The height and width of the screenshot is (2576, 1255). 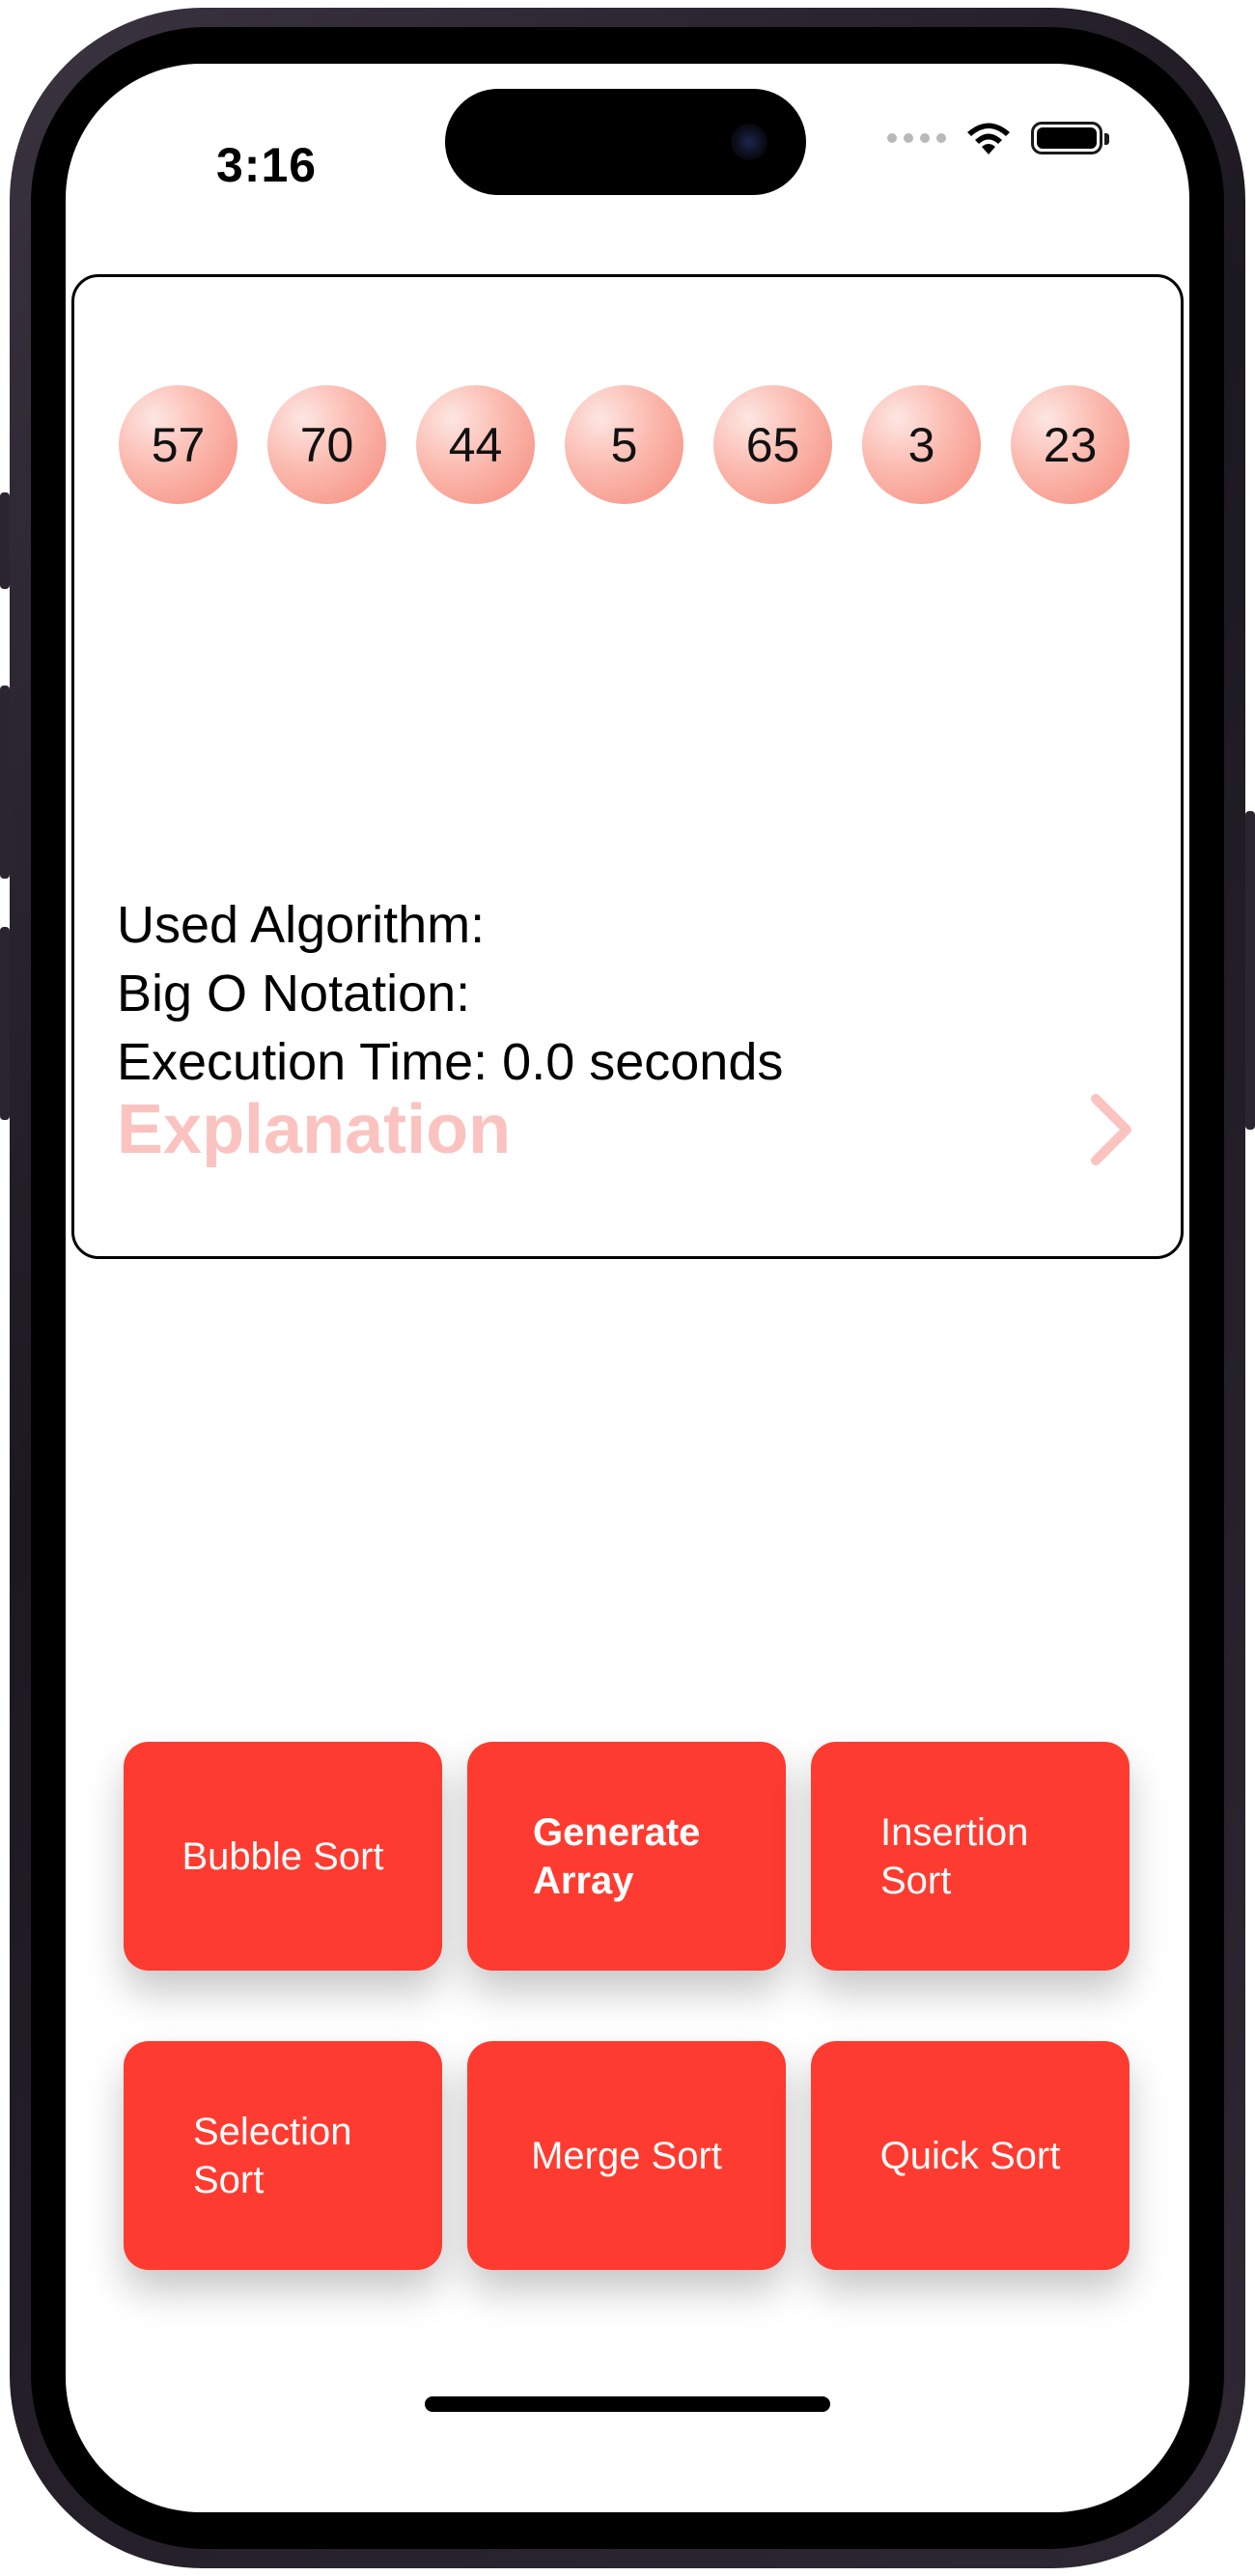 What do you see at coordinates (314, 1129) in the screenshot?
I see `explanation-label: Explanation` at bounding box center [314, 1129].